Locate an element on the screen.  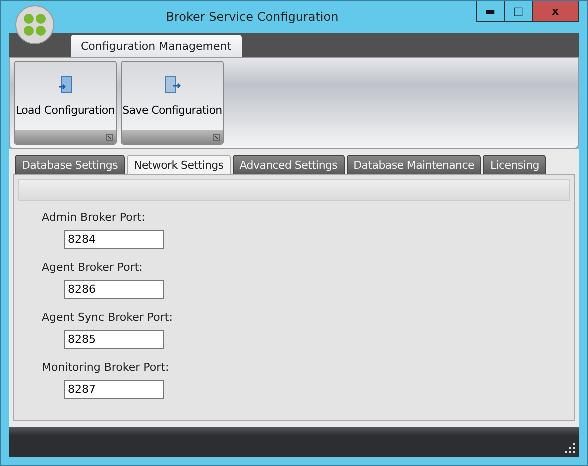
field-label: Admin Broker Port: is located at coordinates (94, 217).